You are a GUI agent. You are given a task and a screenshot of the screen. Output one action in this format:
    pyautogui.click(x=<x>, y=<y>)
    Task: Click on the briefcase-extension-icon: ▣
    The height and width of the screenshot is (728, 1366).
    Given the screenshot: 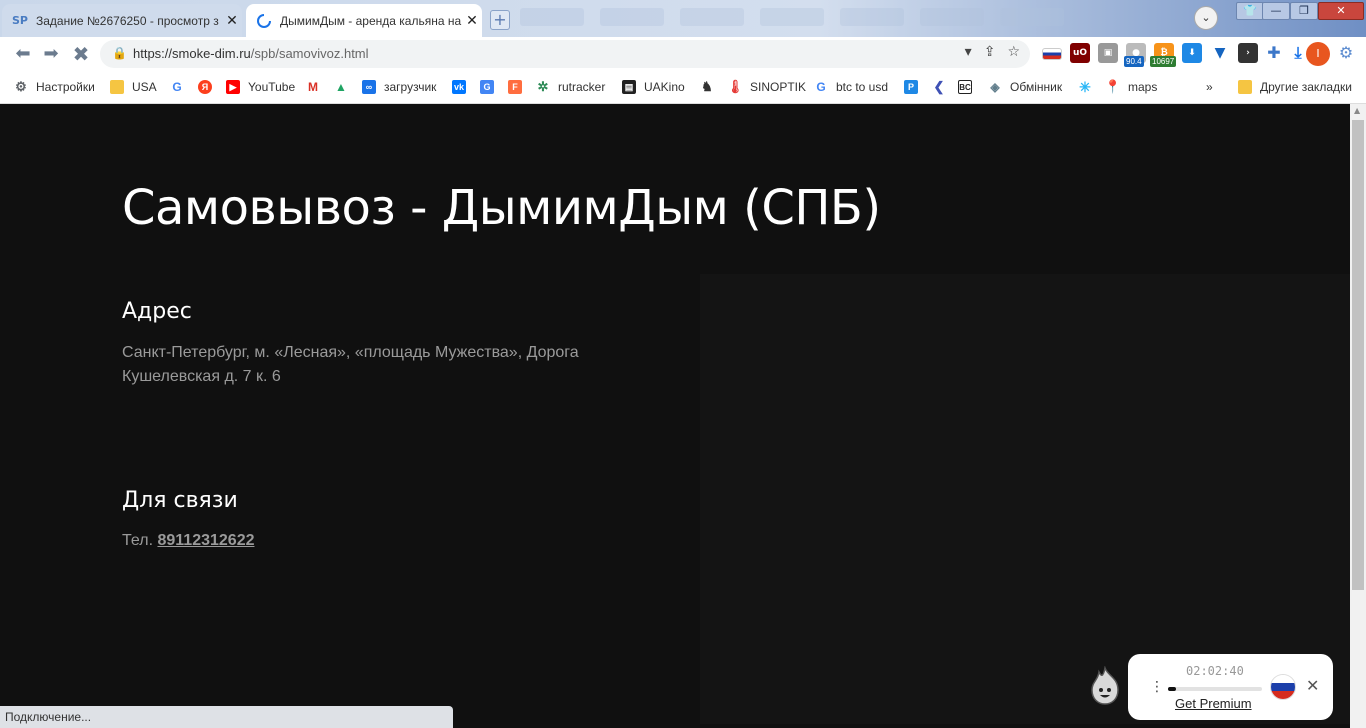 What is the action you would take?
    pyautogui.click(x=1108, y=53)
    